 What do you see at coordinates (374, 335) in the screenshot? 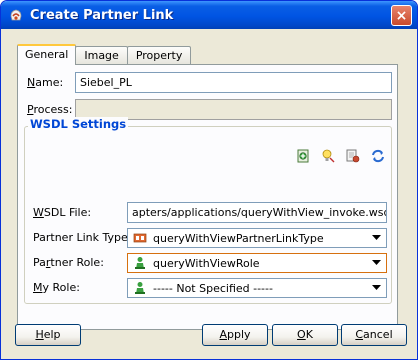
I see `cancel-button: Cancel` at bounding box center [374, 335].